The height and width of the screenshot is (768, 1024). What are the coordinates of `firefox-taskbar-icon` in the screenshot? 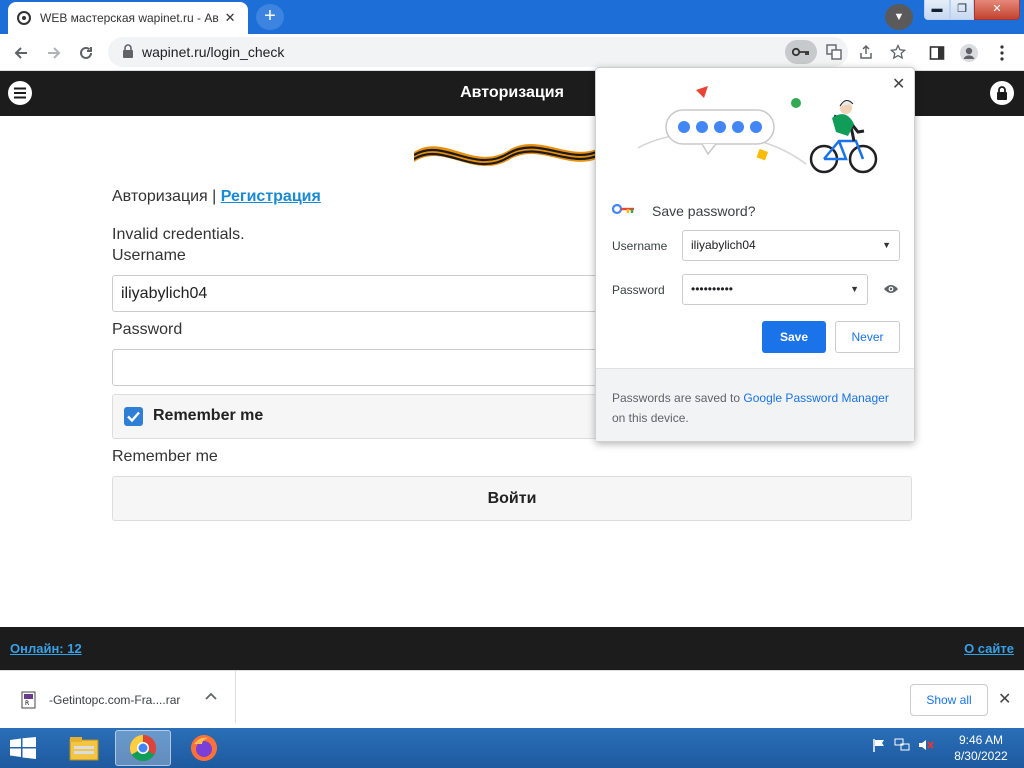 It's located at (204, 748).